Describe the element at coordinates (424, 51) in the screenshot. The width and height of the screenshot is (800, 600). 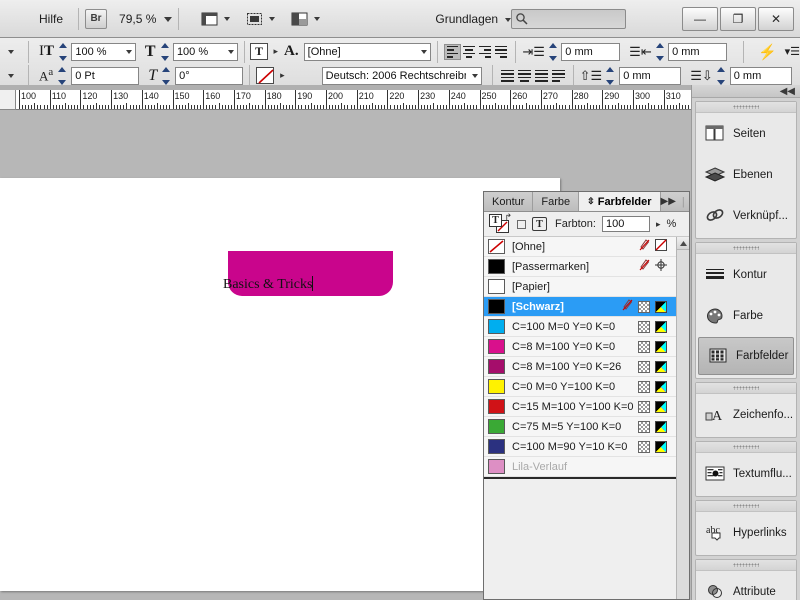
I see `character-style-arrow` at that location.